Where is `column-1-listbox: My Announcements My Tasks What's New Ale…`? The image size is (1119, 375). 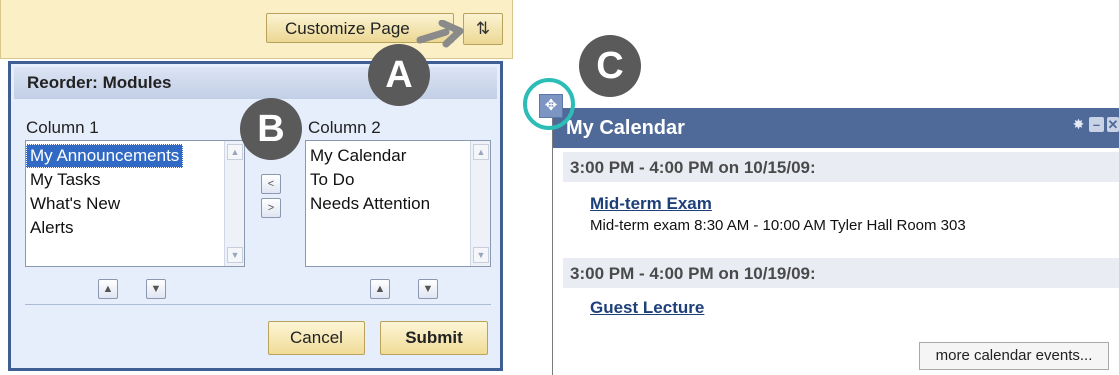 column-1-listbox: My Announcements My Tasks What's New Ale… is located at coordinates (135, 203).